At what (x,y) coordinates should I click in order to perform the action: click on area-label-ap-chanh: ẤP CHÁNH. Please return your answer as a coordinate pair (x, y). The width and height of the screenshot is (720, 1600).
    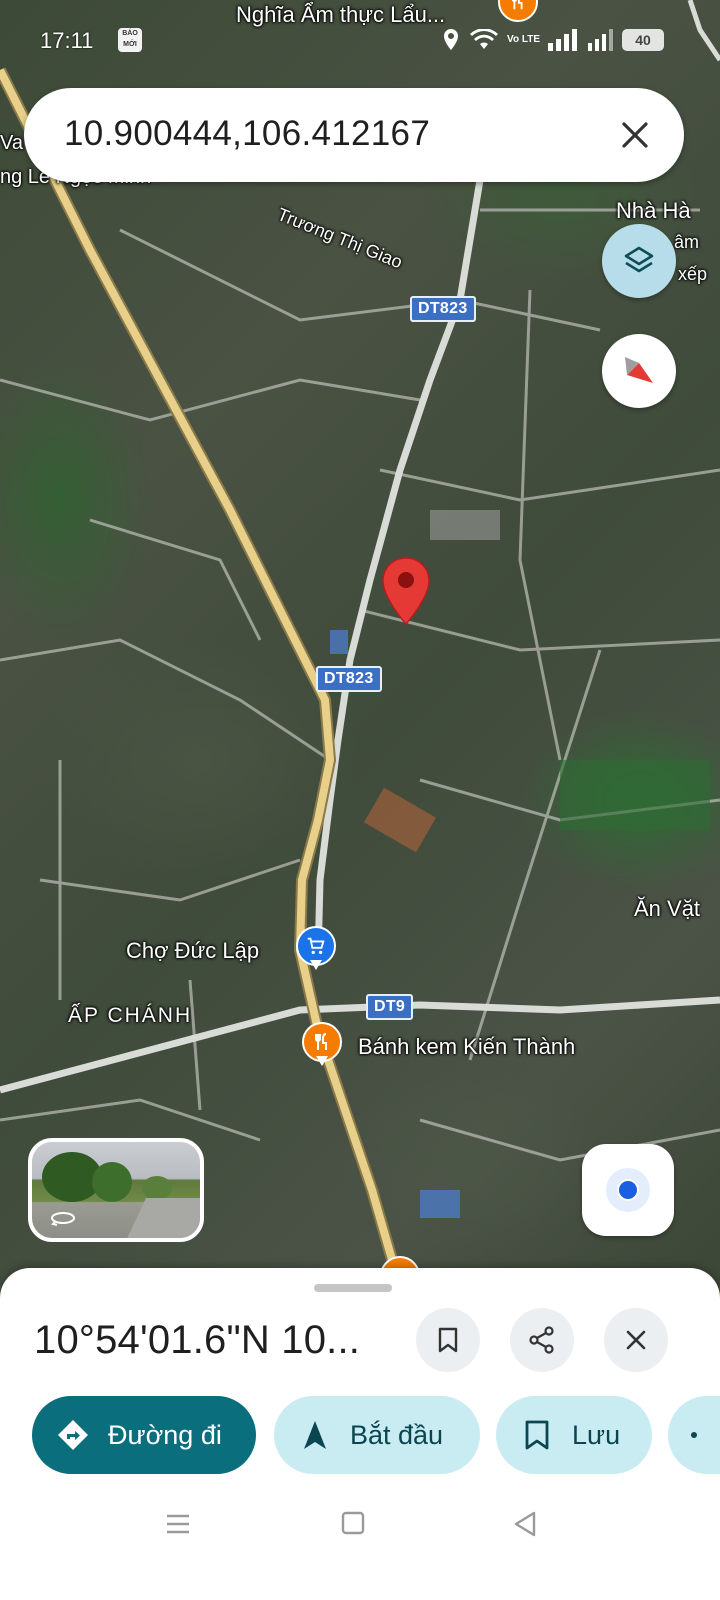
    Looking at the image, I should click on (130, 1015).